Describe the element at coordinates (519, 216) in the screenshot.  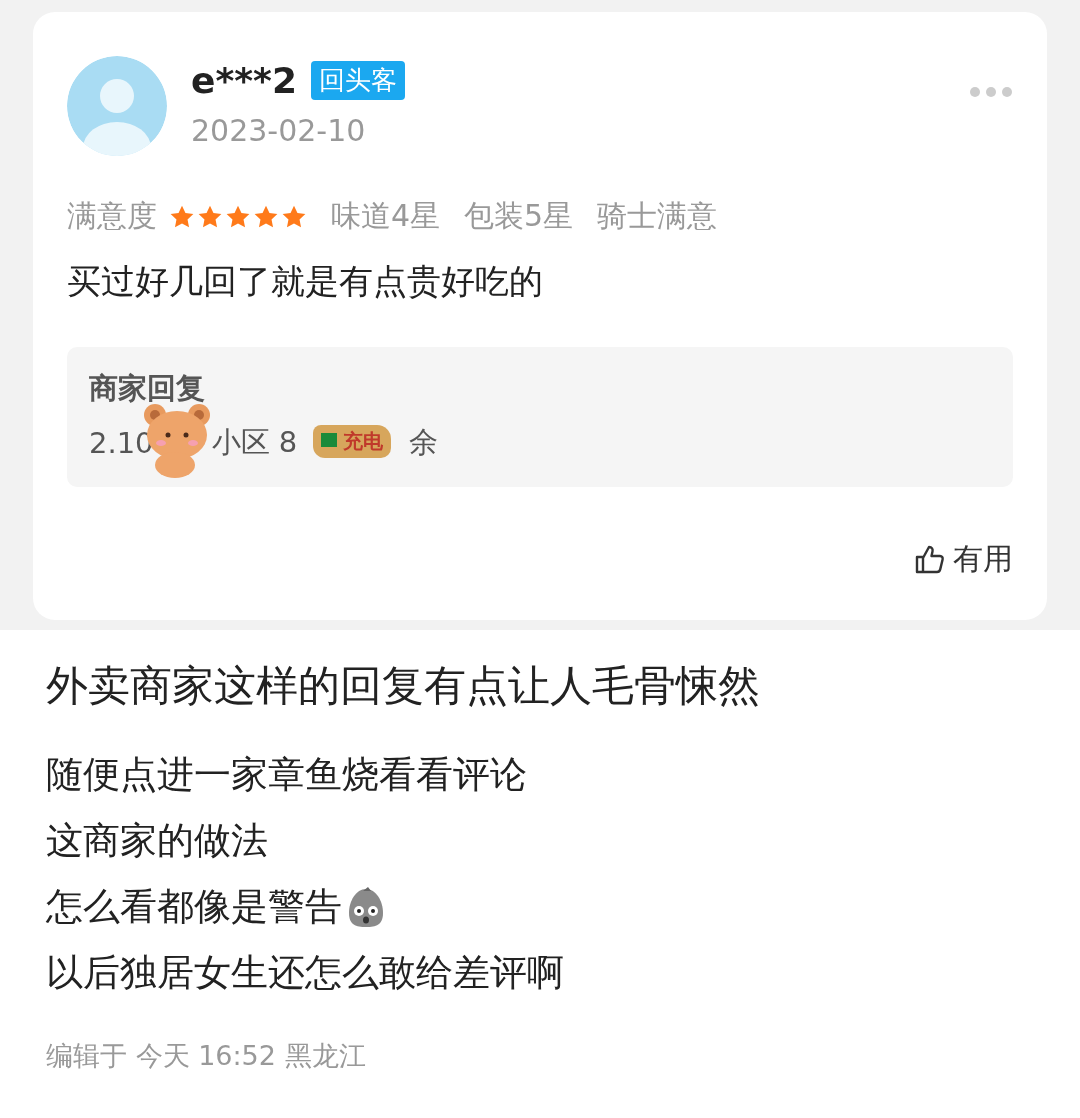
I see `sub-rating: 包装5星` at that location.